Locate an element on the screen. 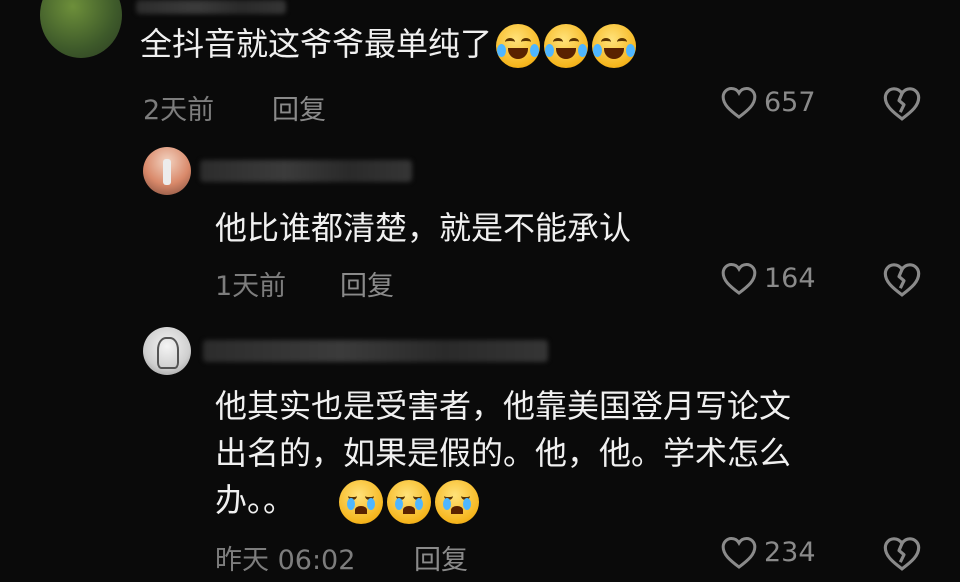  like-count: 164 is located at coordinates (790, 278).